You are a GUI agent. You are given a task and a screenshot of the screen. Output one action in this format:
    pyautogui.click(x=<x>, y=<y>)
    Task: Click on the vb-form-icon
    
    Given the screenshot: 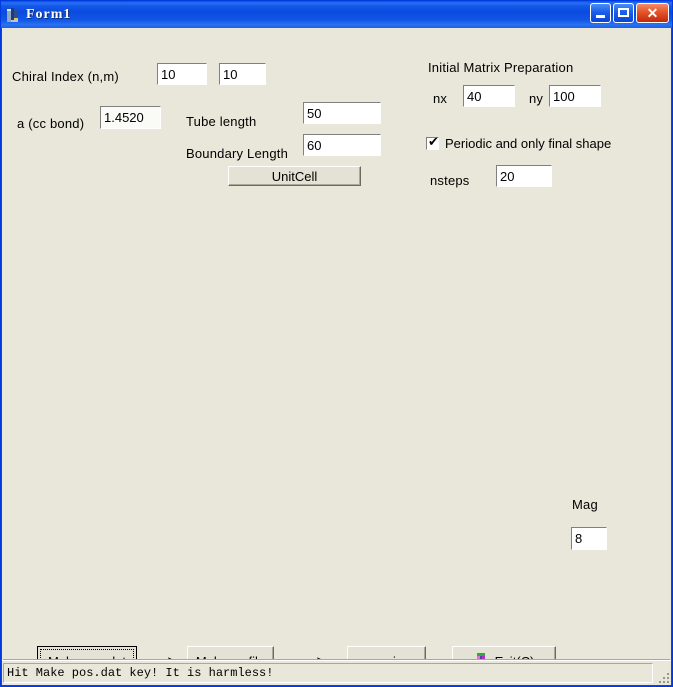 What is the action you would take?
    pyautogui.click(x=13, y=15)
    